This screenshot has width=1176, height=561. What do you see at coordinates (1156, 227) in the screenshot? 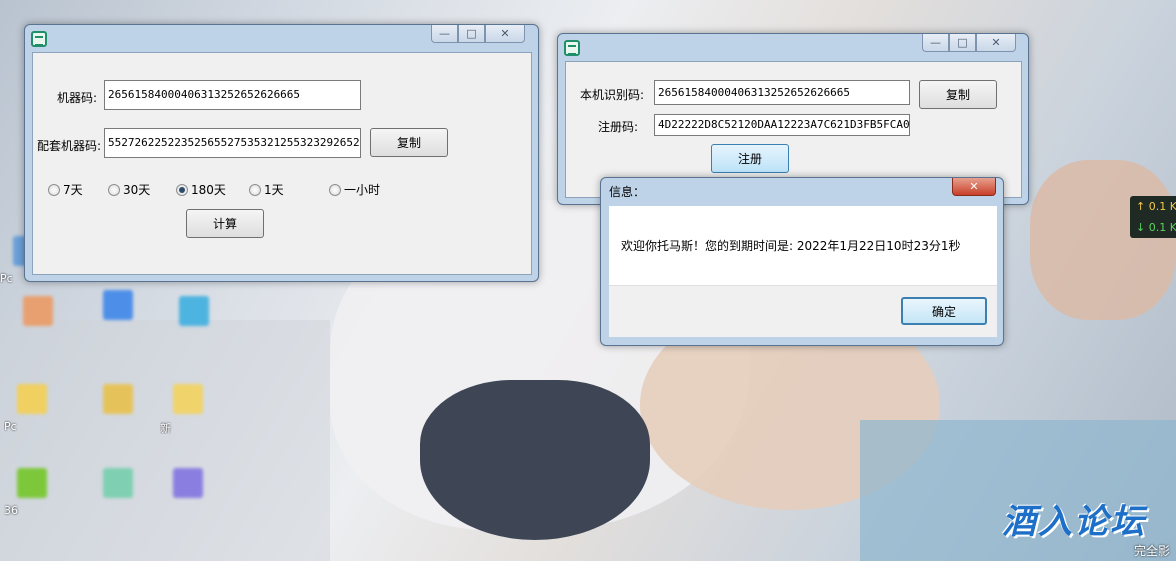
I see `download-speed: ↓ 0.1 K` at bounding box center [1156, 227].